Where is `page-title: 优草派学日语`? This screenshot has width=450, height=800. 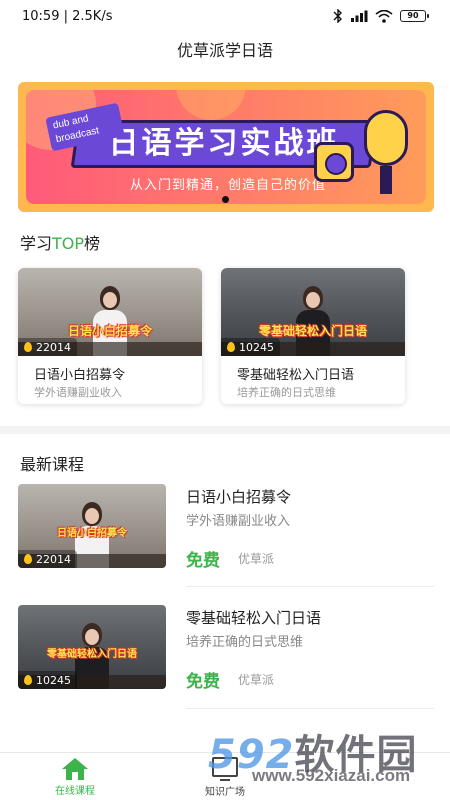
page-title: 优草派学日语 is located at coordinates (224, 50).